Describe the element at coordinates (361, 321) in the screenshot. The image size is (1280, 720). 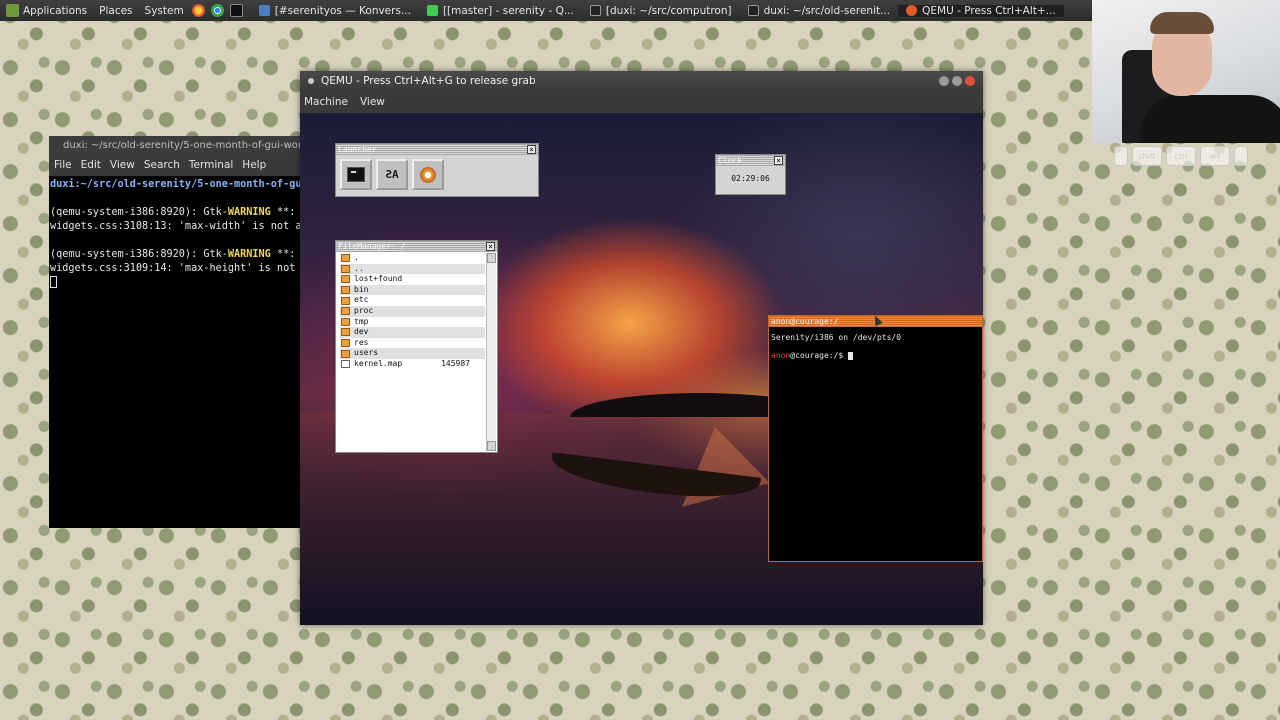
I see `file-name: tmp` at that location.